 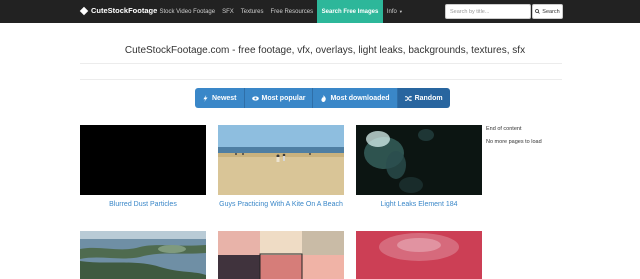 I want to click on eye-icon, so click(x=255, y=98).